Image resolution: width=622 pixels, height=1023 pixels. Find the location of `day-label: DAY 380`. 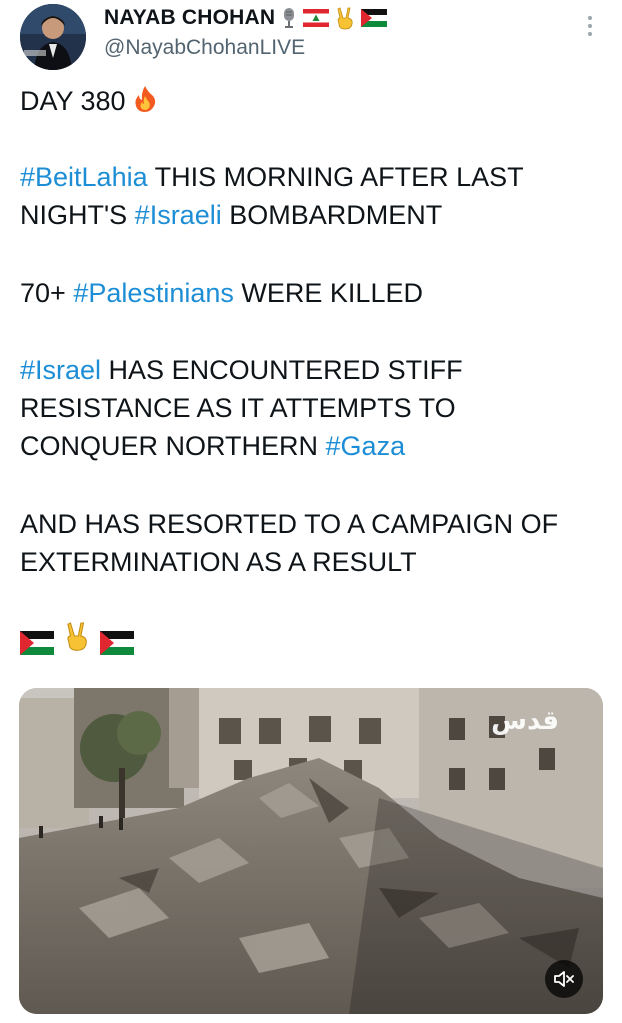

day-label: DAY 380 is located at coordinates (73, 101).